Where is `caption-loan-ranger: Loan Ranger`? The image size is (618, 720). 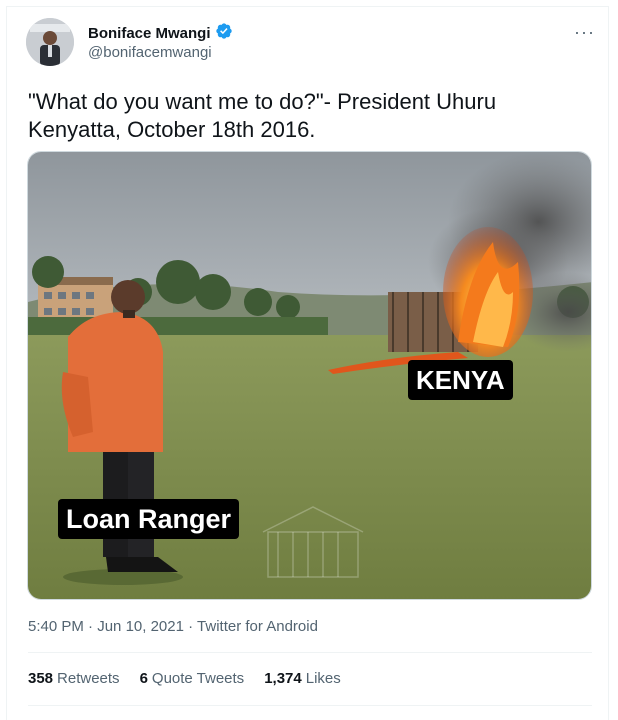
caption-loan-ranger: Loan Ranger is located at coordinates (149, 519).